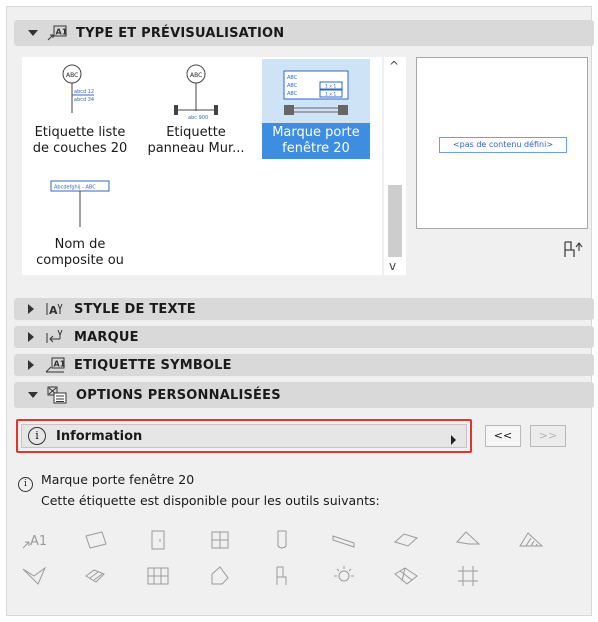 Image resolution: width=598 pixels, height=622 pixels. Describe the element at coordinates (503, 436) in the screenshot. I see `previous-button: <<` at that location.